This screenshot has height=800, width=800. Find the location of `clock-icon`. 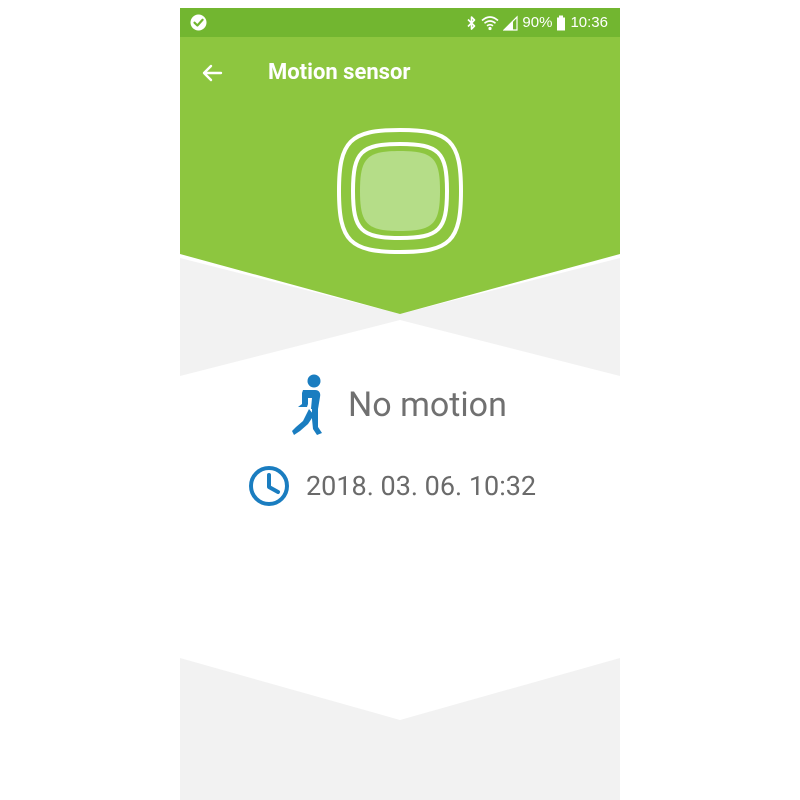

clock-icon is located at coordinates (269, 486).